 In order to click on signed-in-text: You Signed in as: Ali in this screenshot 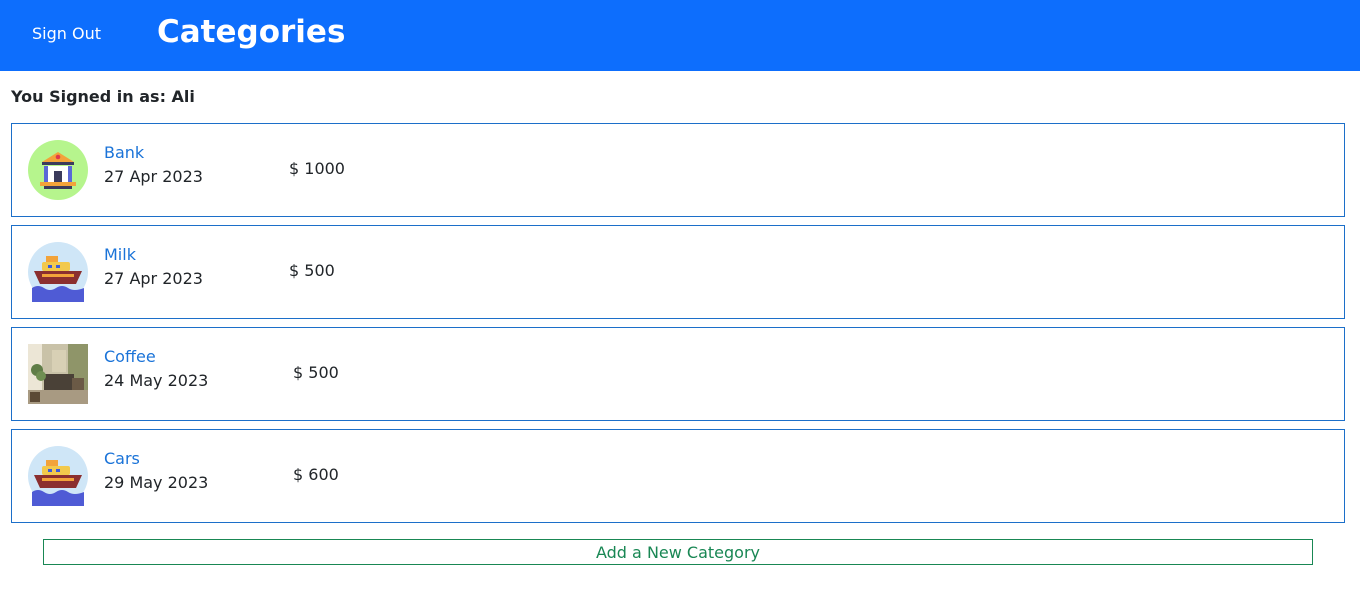, I will do `click(103, 96)`.